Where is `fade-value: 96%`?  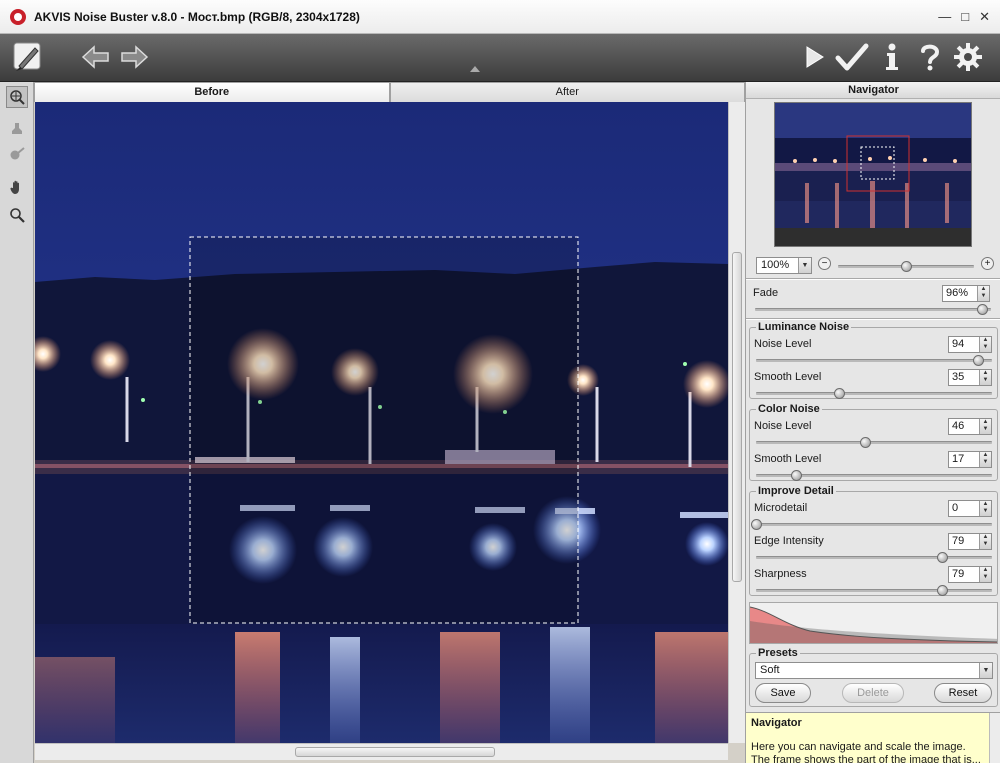 fade-value: 96% is located at coordinates (957, 293).